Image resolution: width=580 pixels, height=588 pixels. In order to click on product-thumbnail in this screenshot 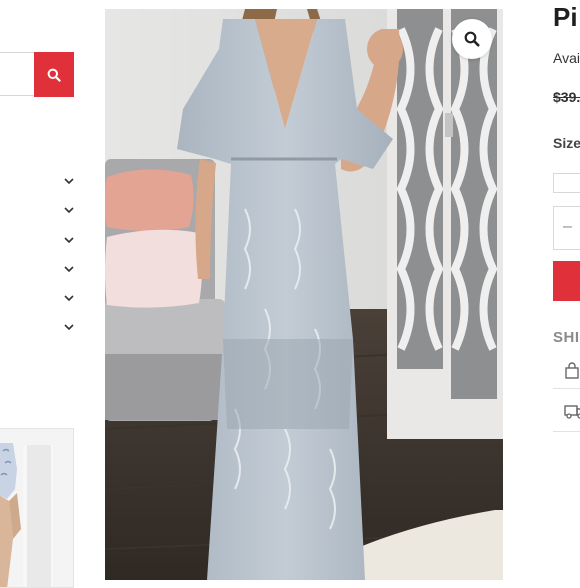, I will do `click(37, 508)`.